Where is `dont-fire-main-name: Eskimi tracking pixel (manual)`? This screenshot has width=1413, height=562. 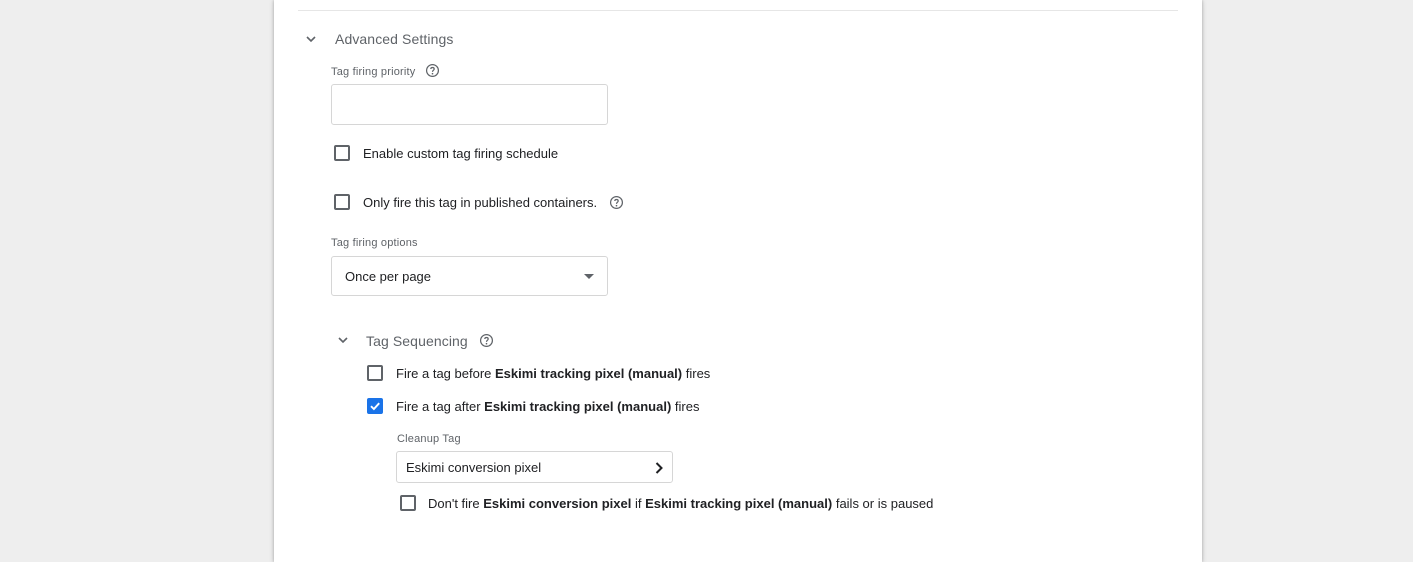
dont-fire-main-name: Eskimi tracking pixel (manual) is located at coordinates (739, 503).